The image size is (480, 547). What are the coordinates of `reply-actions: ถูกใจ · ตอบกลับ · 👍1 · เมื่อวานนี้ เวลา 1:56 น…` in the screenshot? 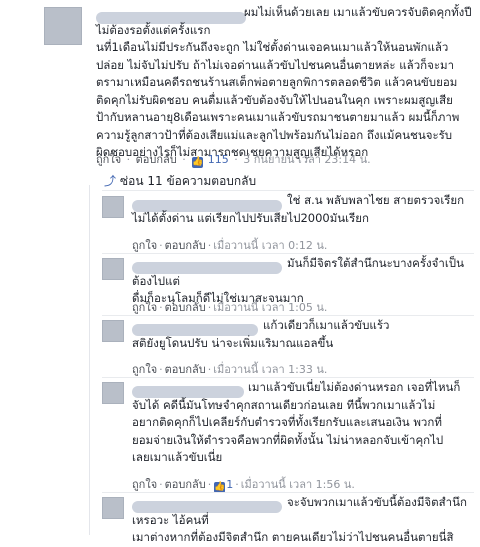 It's located at (243, 485).